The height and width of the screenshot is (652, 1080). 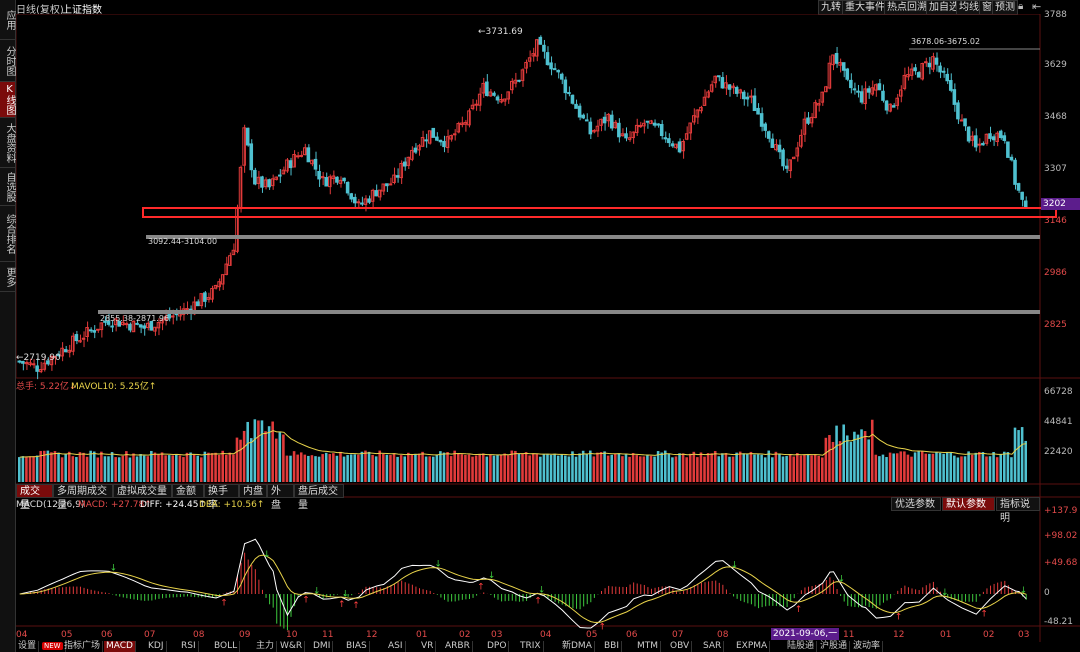 What do you see at coordinates (612, 646) in the screenshot?
I see `indicator-tab-17: BBI` at bounding box center [612, 646].